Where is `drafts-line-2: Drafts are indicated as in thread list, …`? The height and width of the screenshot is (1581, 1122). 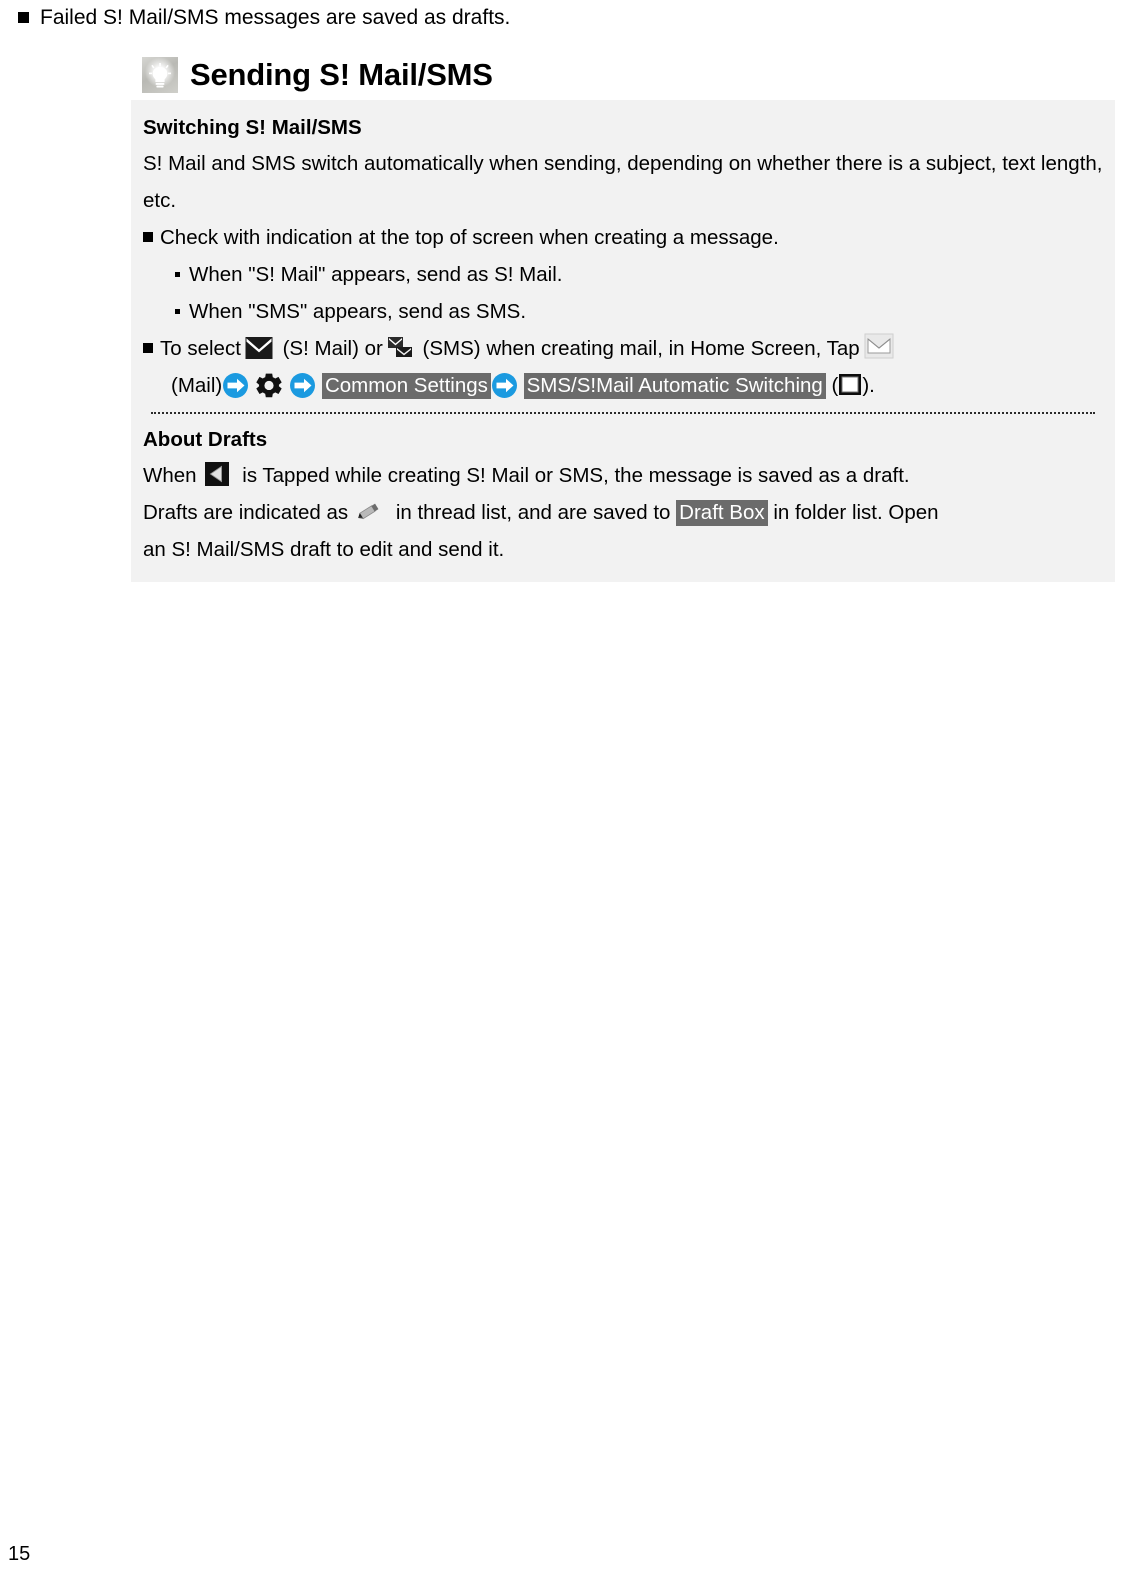
drafts-line-2: Drafts are indicated as in thread list, … is located at coordinates (623, 512).